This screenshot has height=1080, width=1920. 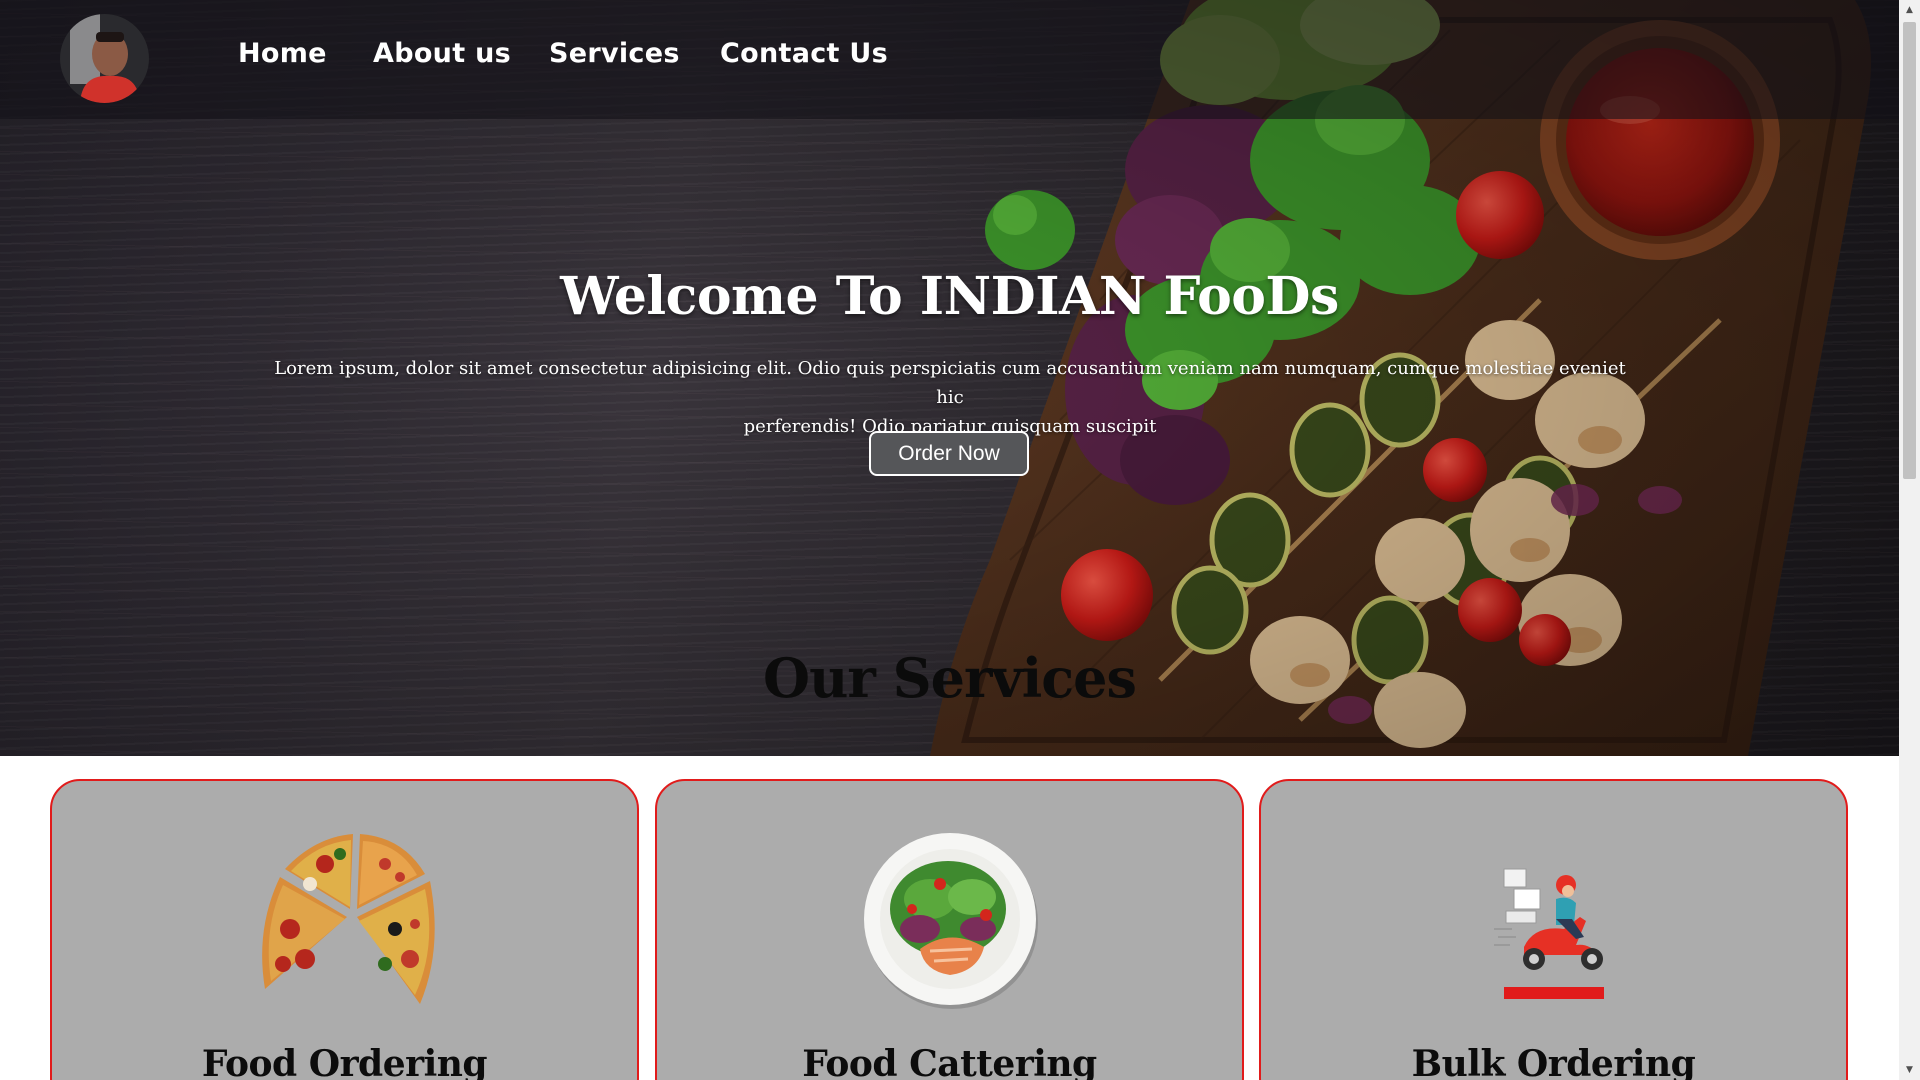 What do you see at coordinates (1909, 540) in the screenshot?
I see `page-scrollbar: ▲ ▼` at bounding box center [1909, 540].